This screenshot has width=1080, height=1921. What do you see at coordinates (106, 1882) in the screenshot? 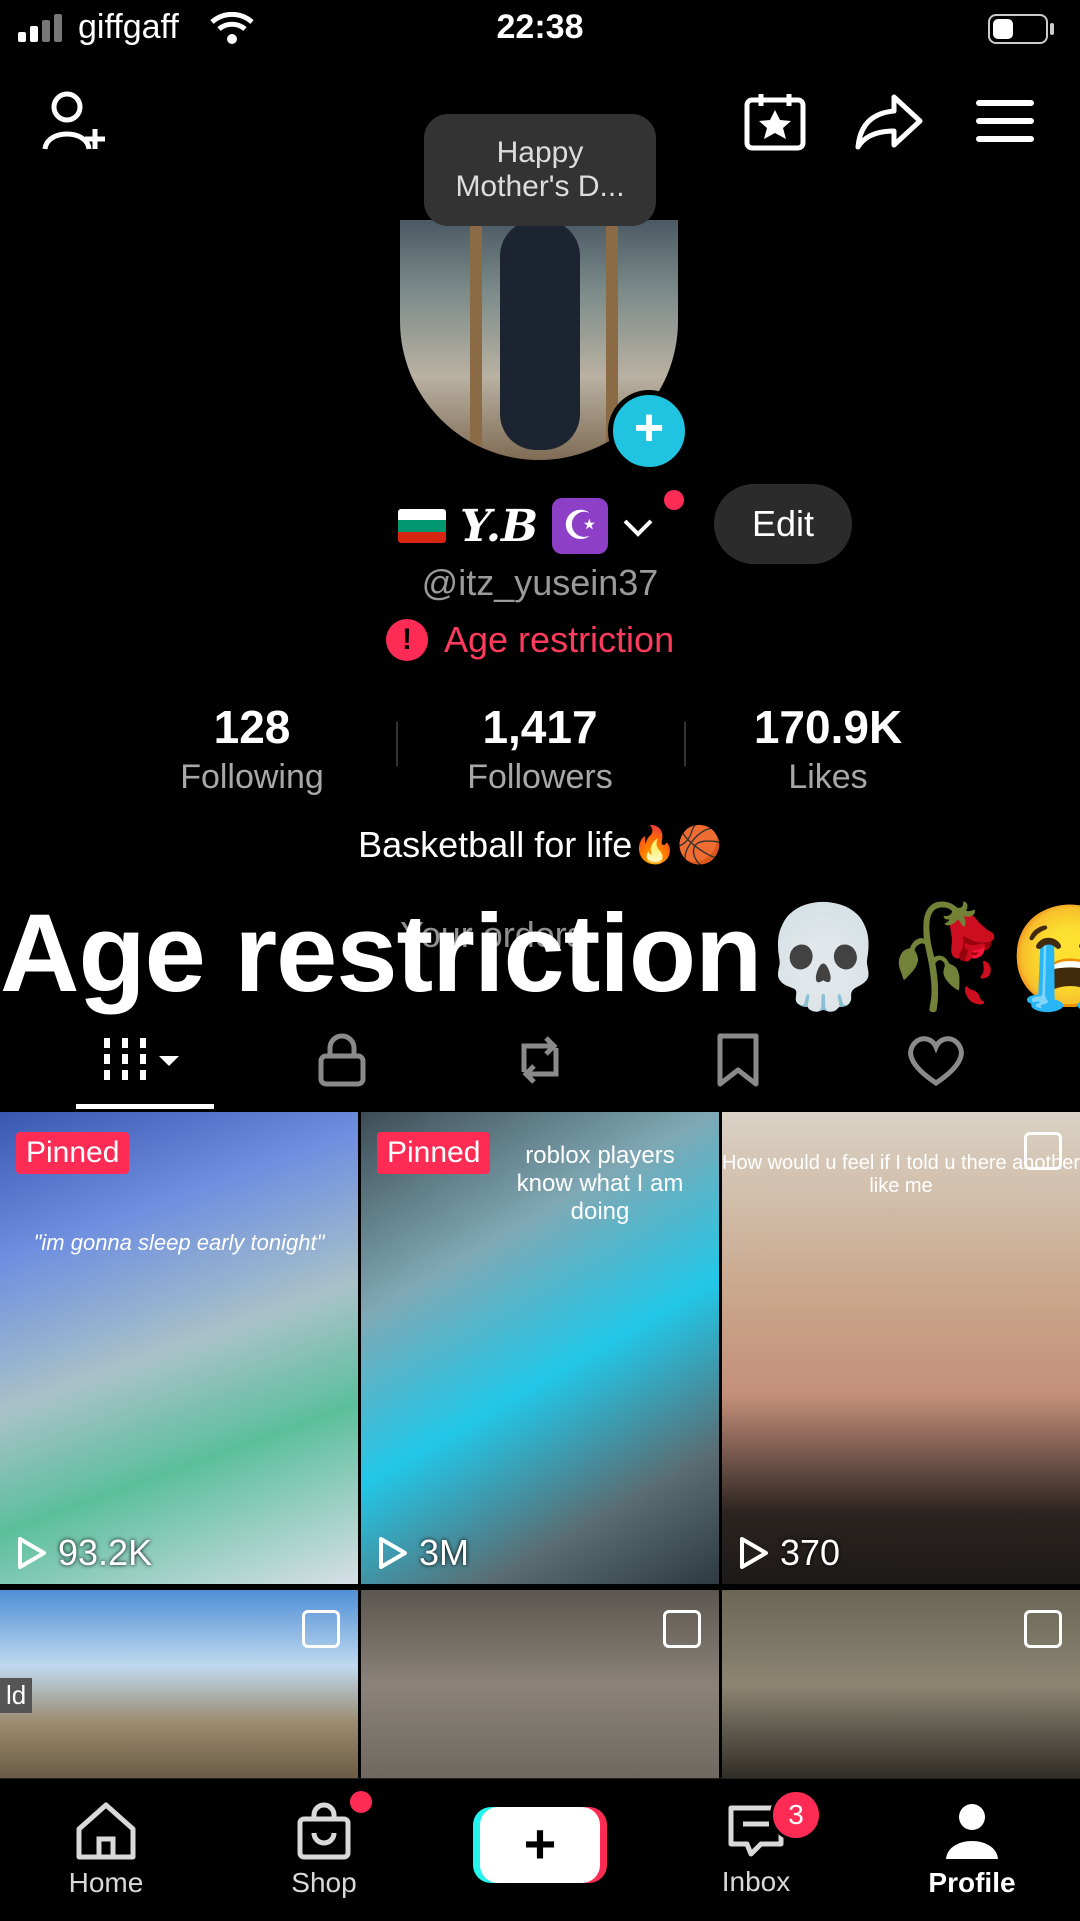
I see `nav-home-label: Home` at bounding box center [106, 1882].